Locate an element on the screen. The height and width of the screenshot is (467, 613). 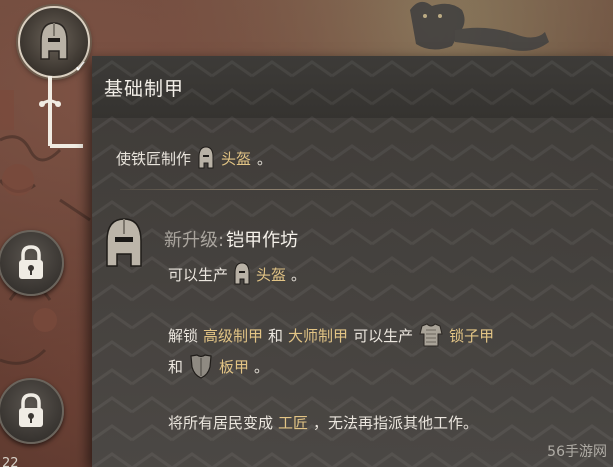
convert-line: 将所有居民变成 工匠 ，无法再指派其他工作。 is located at coordinates (323, 422).